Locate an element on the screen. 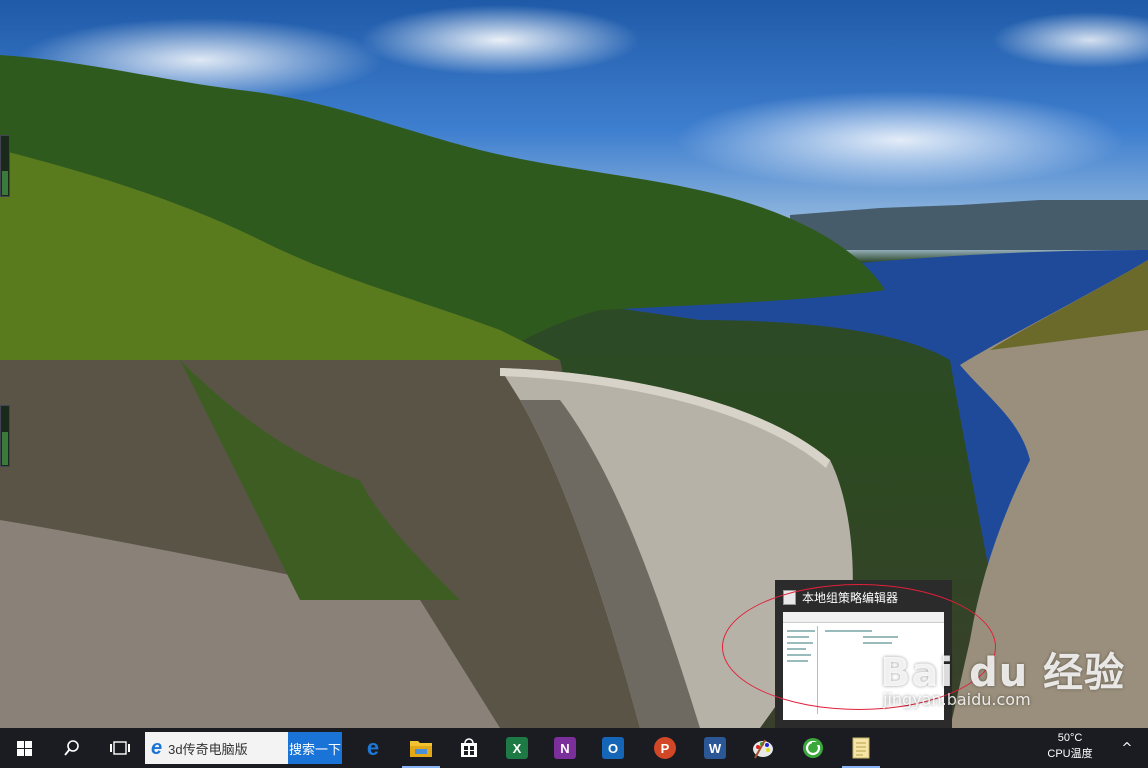 The width and height of the screenshot is (1148, 768). taskbar-app-store is located at coordinates (469, 748).